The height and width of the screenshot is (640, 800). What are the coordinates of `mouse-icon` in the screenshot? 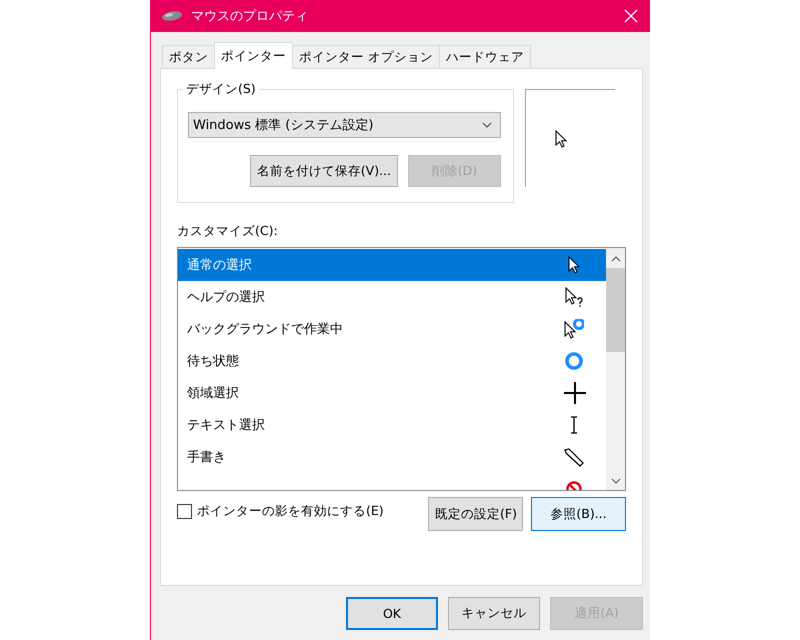 It's located at (172, 16).